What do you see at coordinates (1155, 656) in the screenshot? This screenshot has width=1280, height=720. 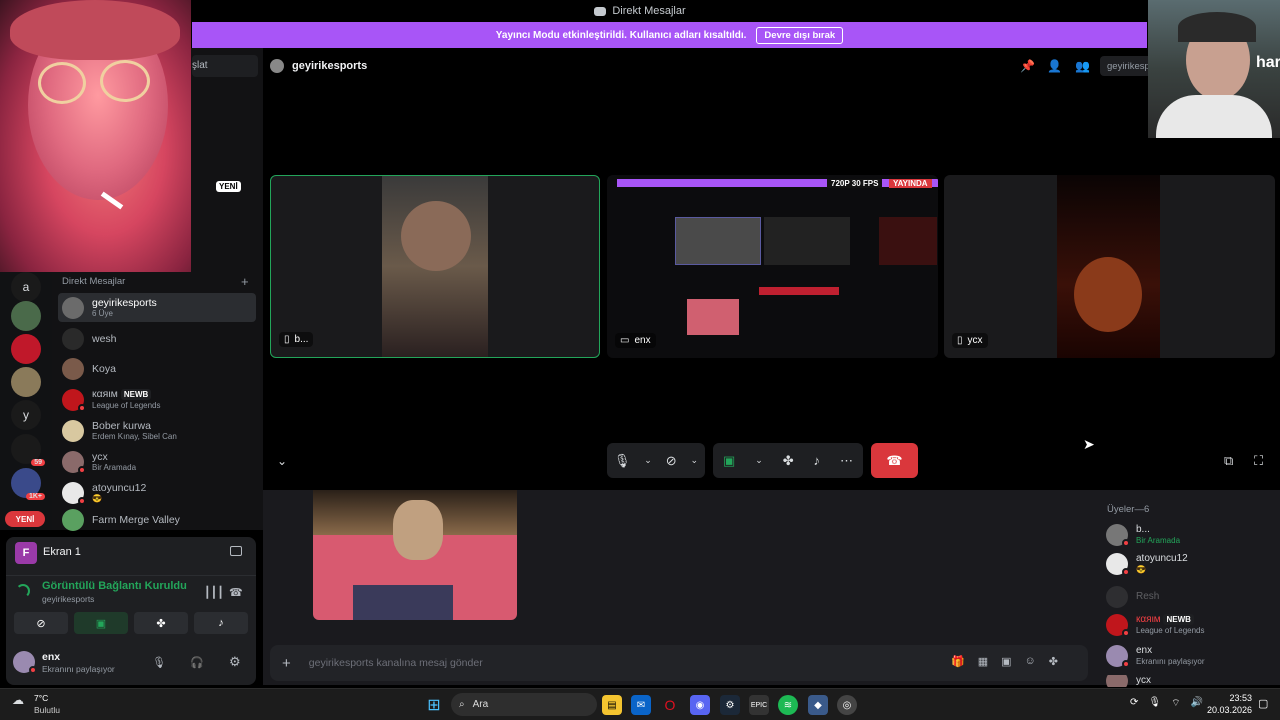 I see `member-enx: enx Ekranını paylaşıyor` at bounding box center [1155, 656].